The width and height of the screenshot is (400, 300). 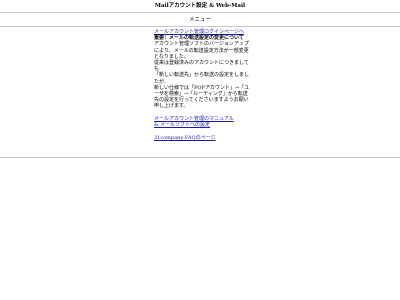 I want to click on faq-link: 21company-FAQのページ, so click(x=184, y=138).